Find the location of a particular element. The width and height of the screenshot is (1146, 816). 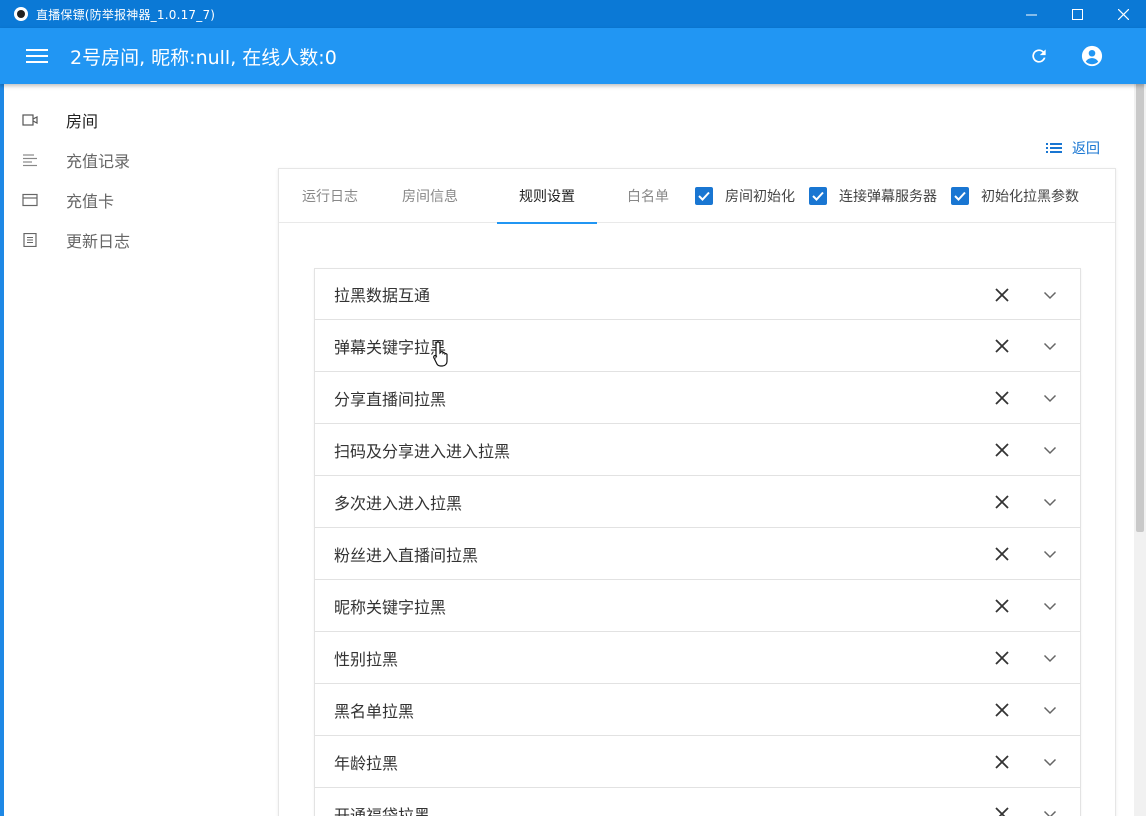

tab-whitelist: 白名单 is located at coordinates (648, 196).